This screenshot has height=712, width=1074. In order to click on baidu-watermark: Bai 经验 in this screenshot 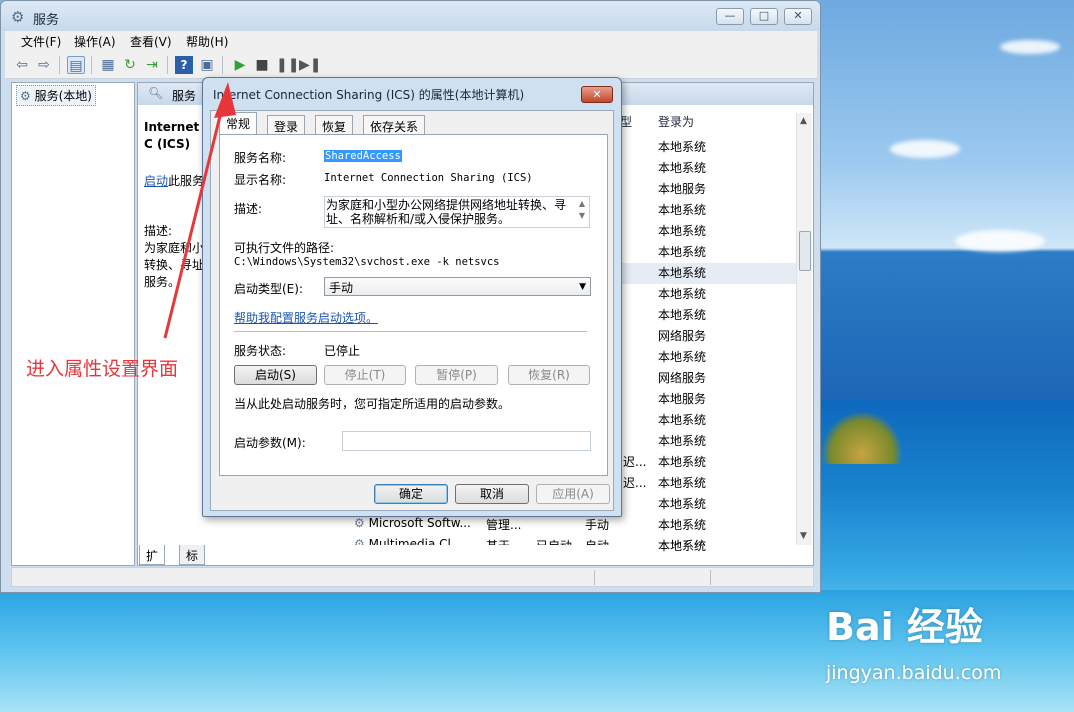, I will do `click(904, 627)`.